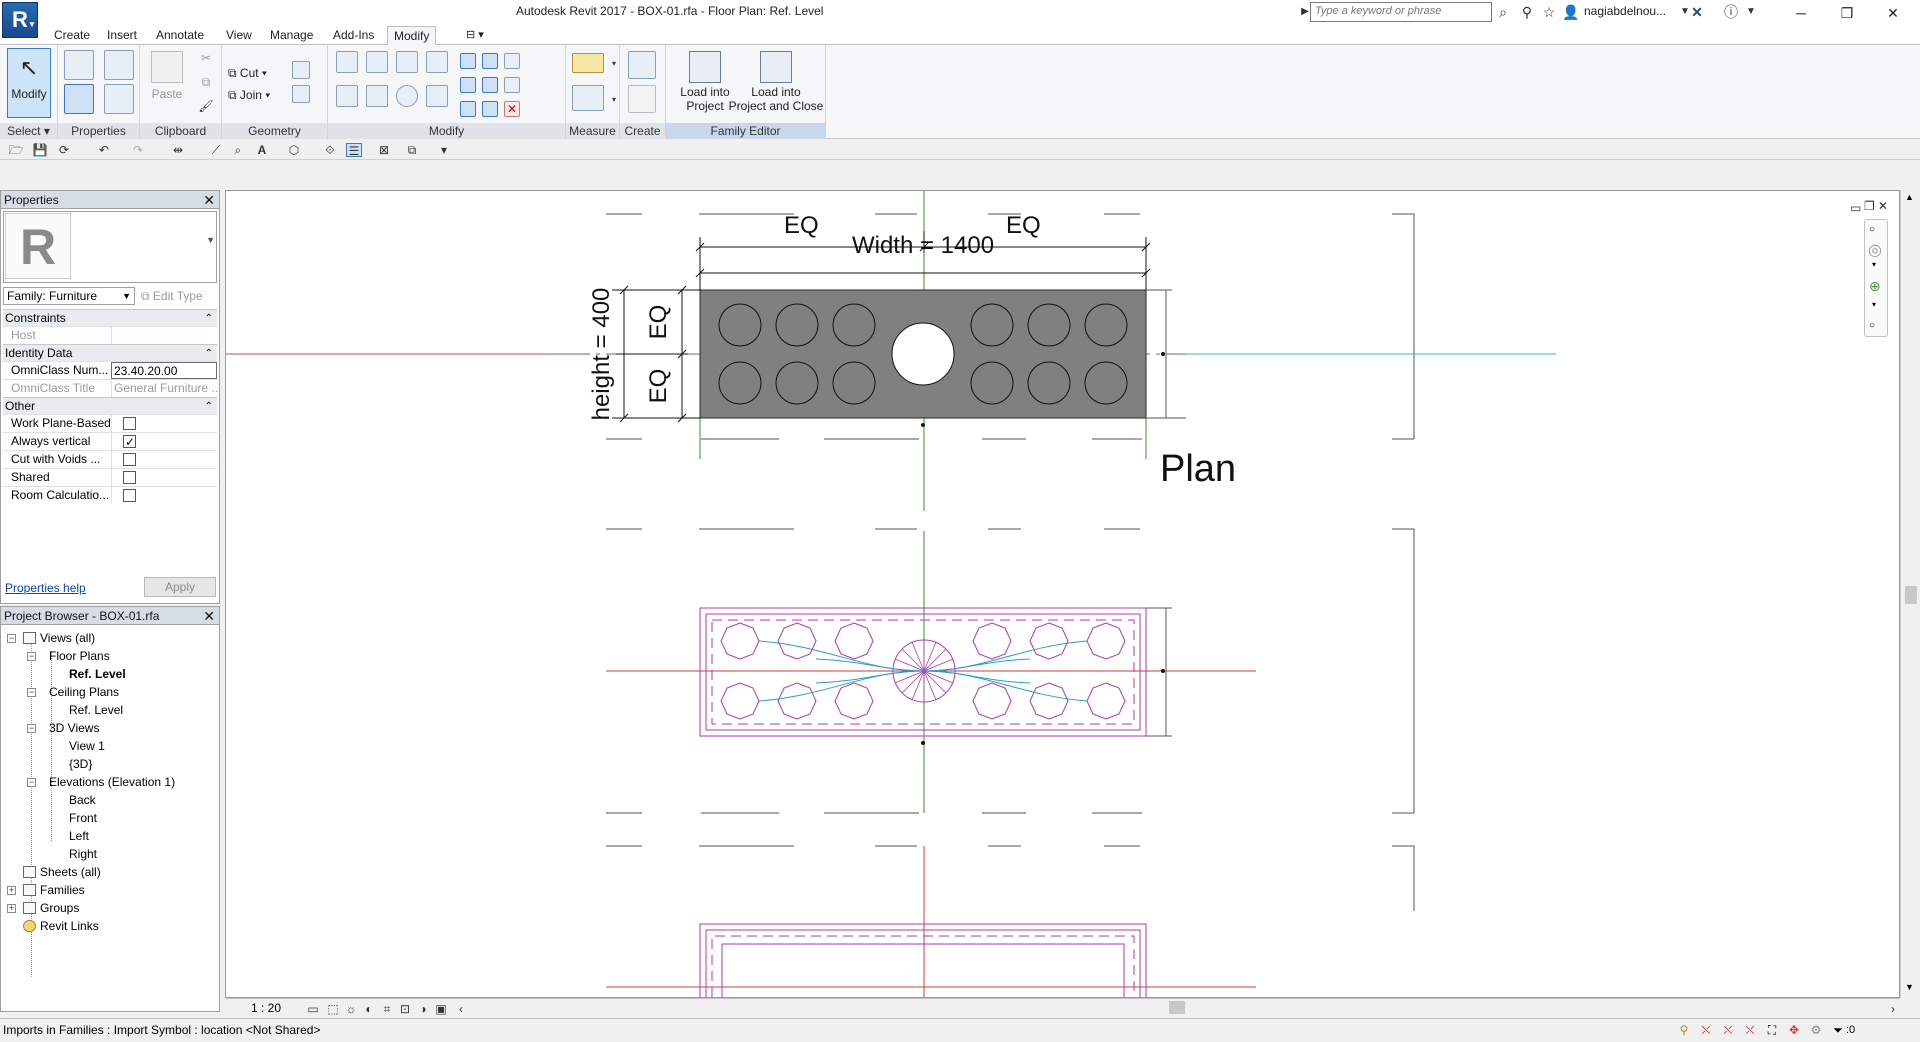 This screenshot has height=1042, width=1920. Describe the element at coordinates (1874, 304) in the screenshot. I see `zoom-dropdown-icon: ▾` at that location.